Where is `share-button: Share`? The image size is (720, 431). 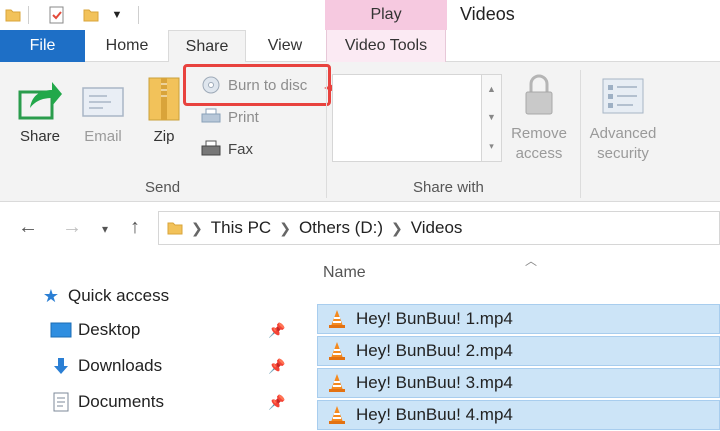
share-button: Share is located at coordinates (40, 110).